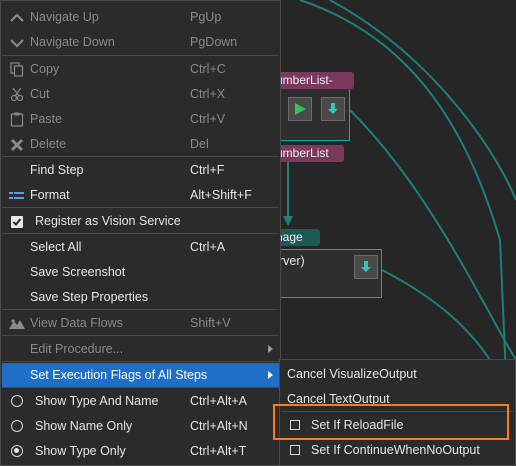  What do you see at coordinates (17, 119) in the screenshot?
I see `clipboard-icon` at bounding box center [17, 119].